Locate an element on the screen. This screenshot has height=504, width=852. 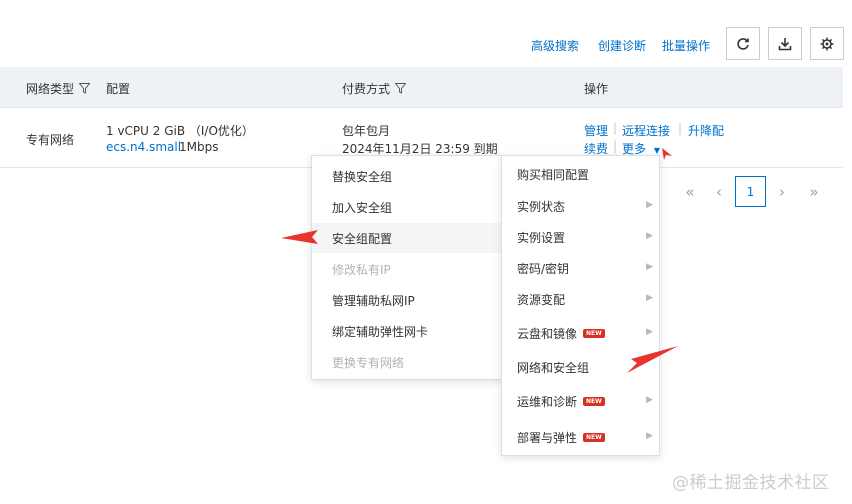
arrow-to-network-security is located at coordinates (652, 359).